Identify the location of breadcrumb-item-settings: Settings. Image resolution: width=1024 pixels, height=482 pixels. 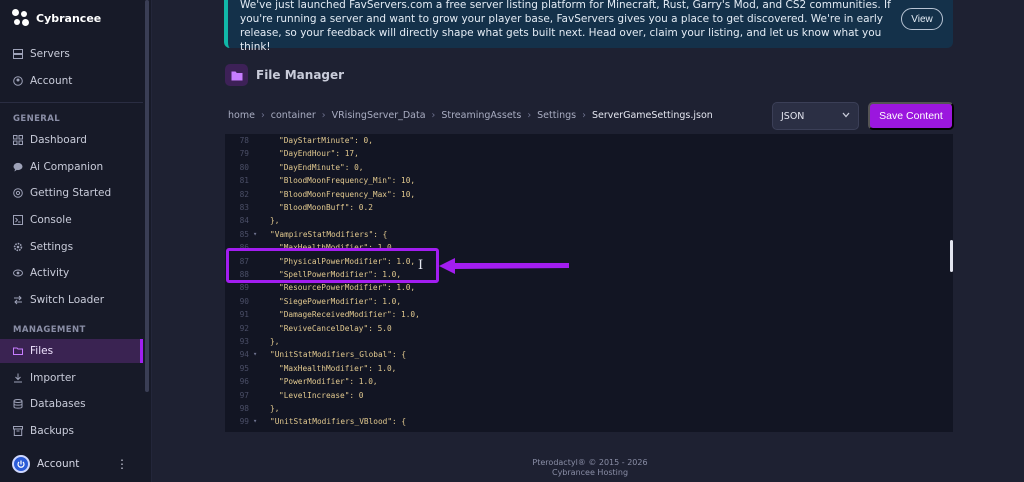
(556, 115).